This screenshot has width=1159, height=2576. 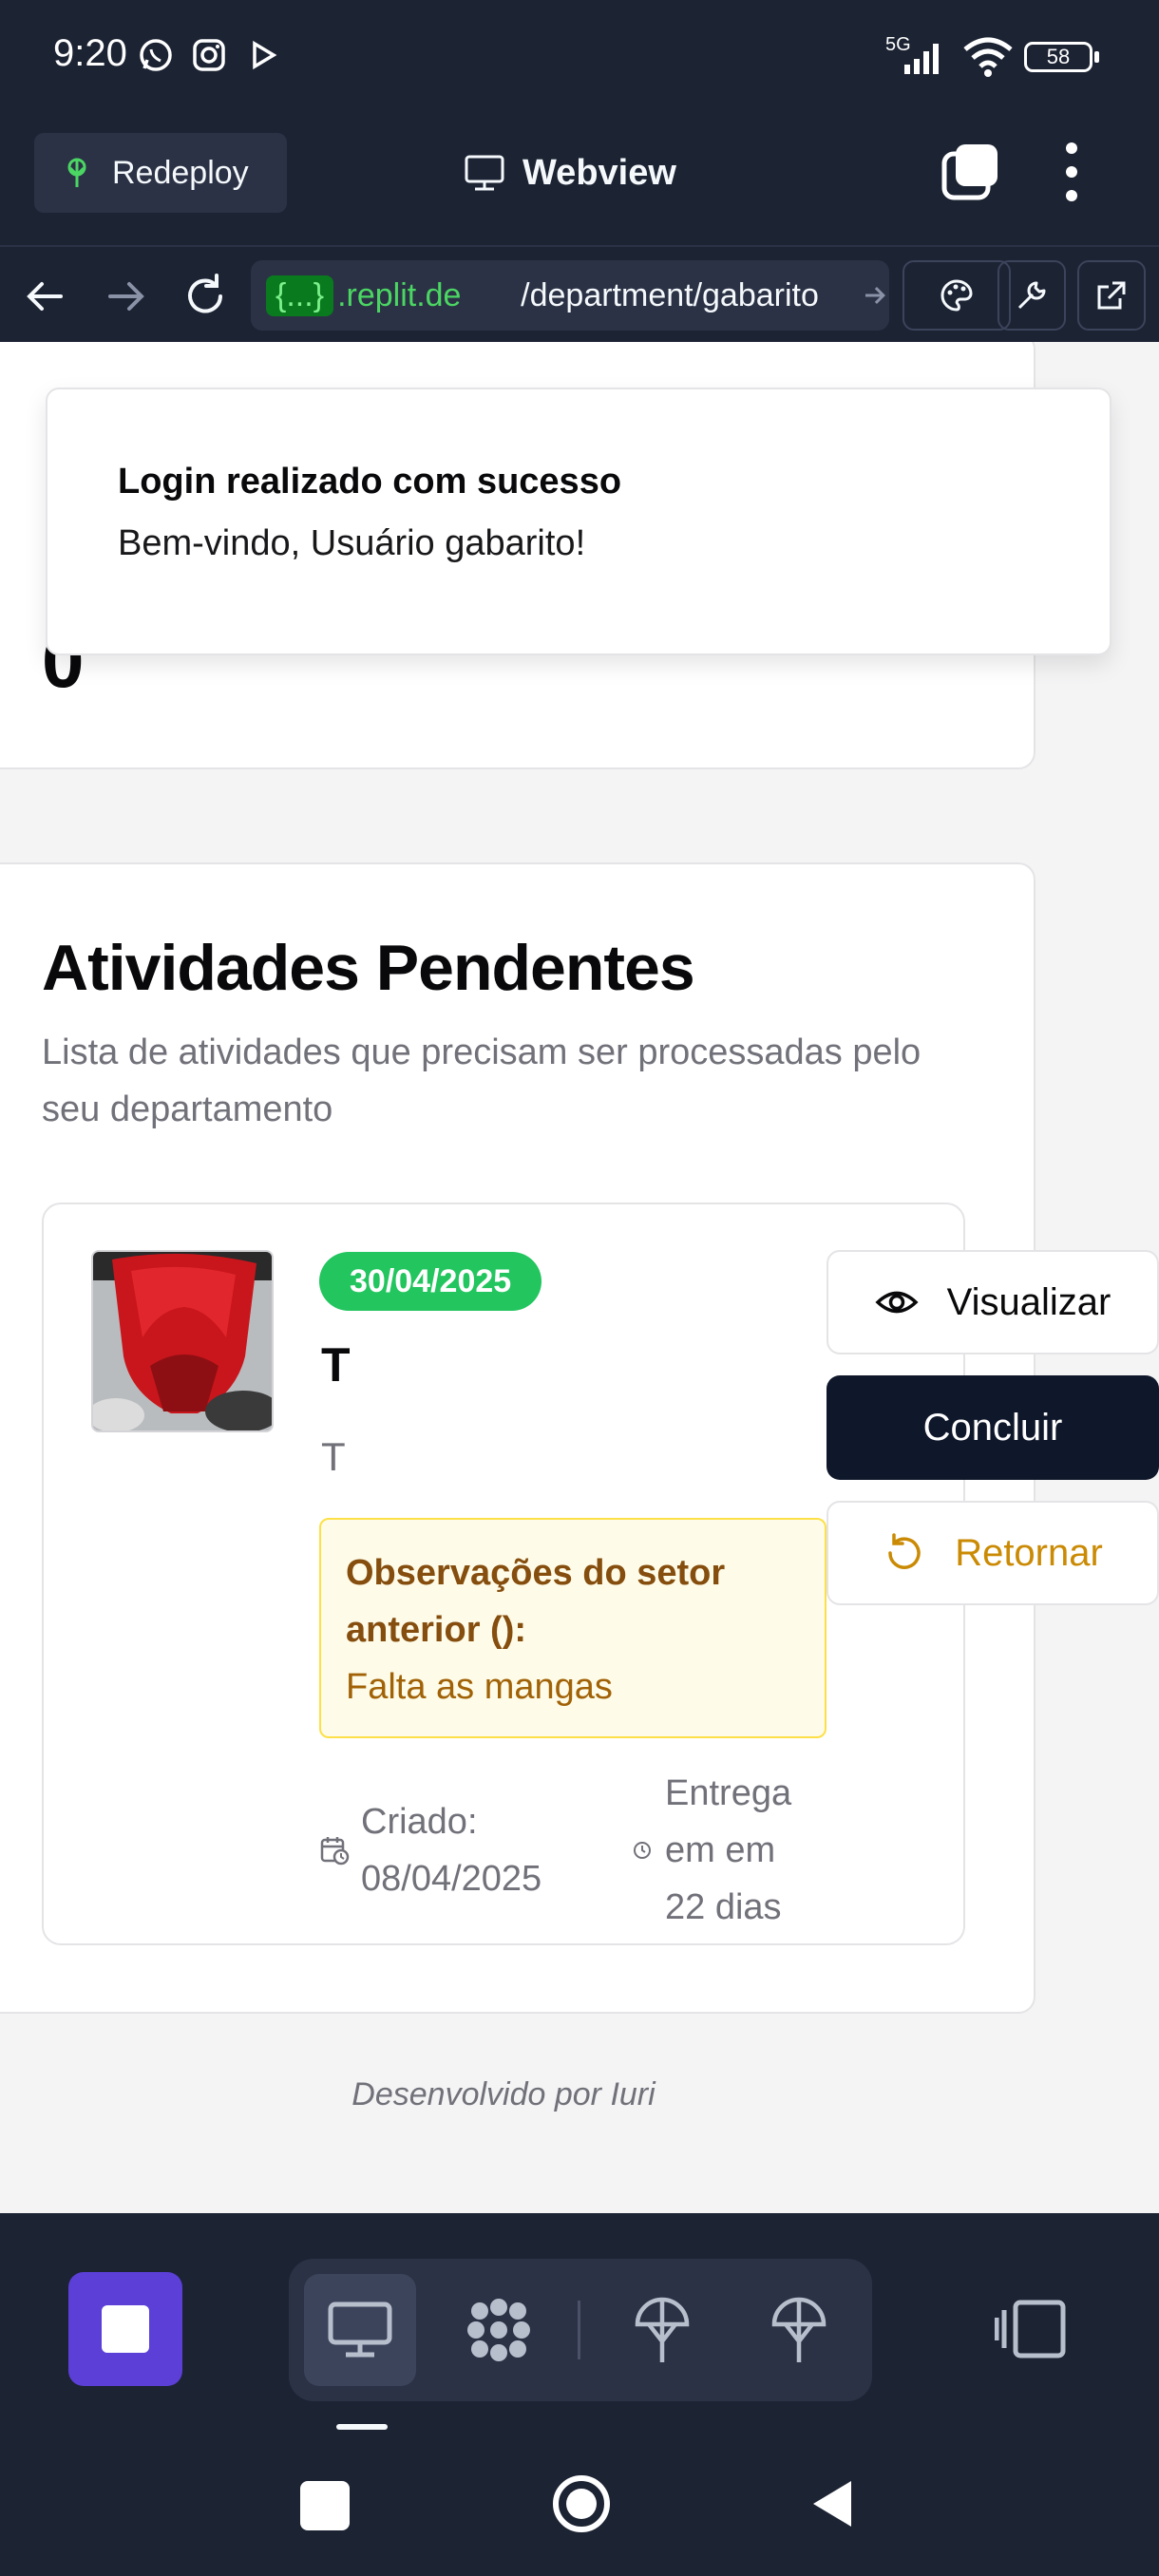 I want to click on back-icon, so click(x=834, y=2503).